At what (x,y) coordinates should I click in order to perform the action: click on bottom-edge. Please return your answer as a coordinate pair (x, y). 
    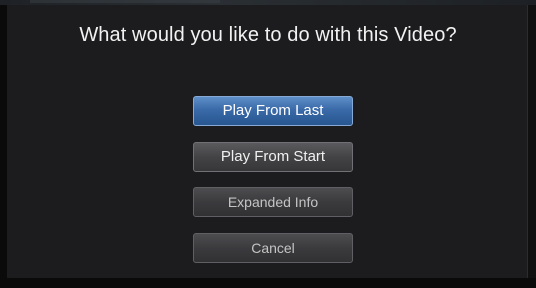
    Looking at the image, I should click on (268, 283).